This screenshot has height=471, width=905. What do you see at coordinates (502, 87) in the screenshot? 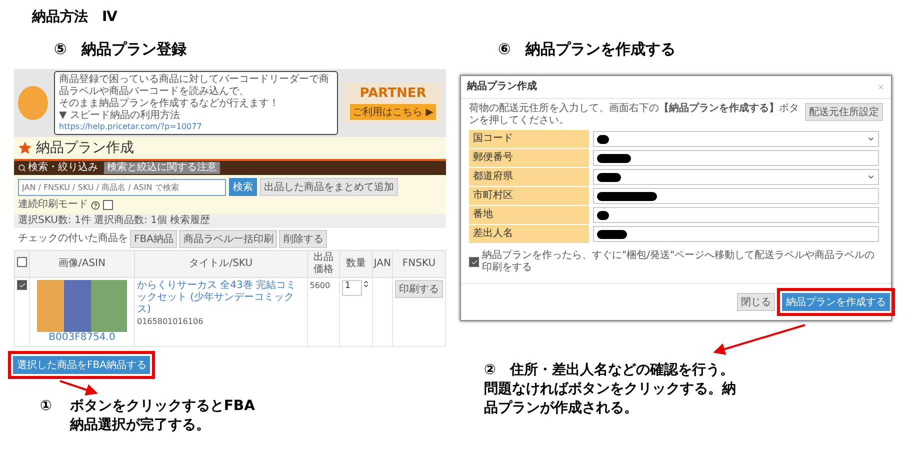
I see `dialog-title: 納品プラン作成` at bounding box center [502, 87].